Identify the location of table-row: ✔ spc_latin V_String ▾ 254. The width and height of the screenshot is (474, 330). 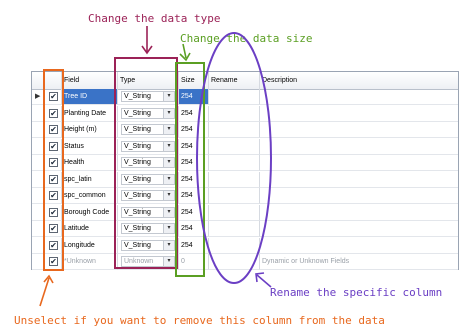
(245, 179).